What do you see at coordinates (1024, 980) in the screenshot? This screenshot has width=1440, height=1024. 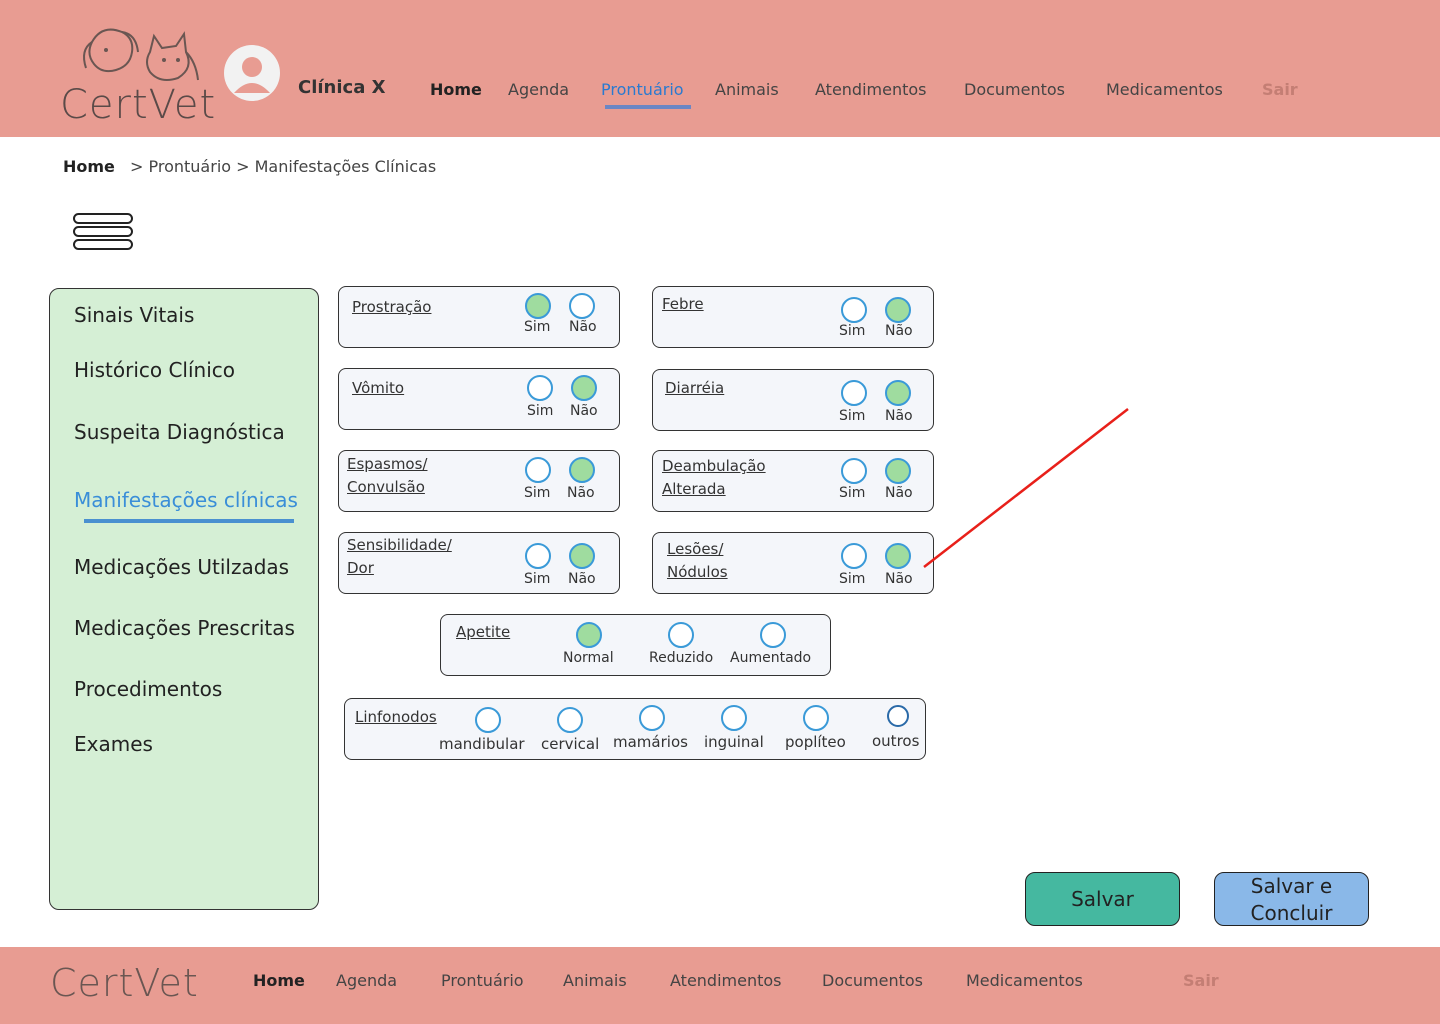 I see `footer-nav-medicamentos: Medicamentos` at bounding box center [1024, 980].